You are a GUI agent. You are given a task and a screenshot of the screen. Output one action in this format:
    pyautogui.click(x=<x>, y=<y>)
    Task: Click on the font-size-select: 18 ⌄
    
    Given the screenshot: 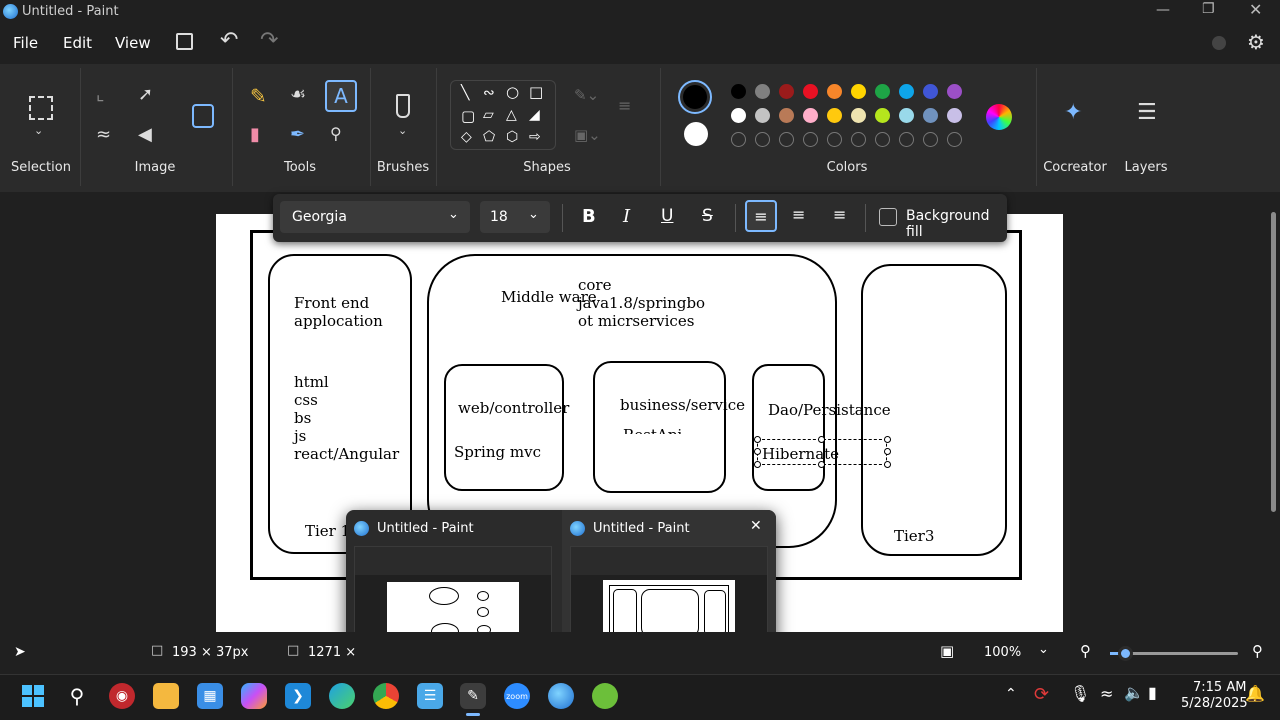 What is the action you would take?
    pyautogui.click(x=515, y=217)
    